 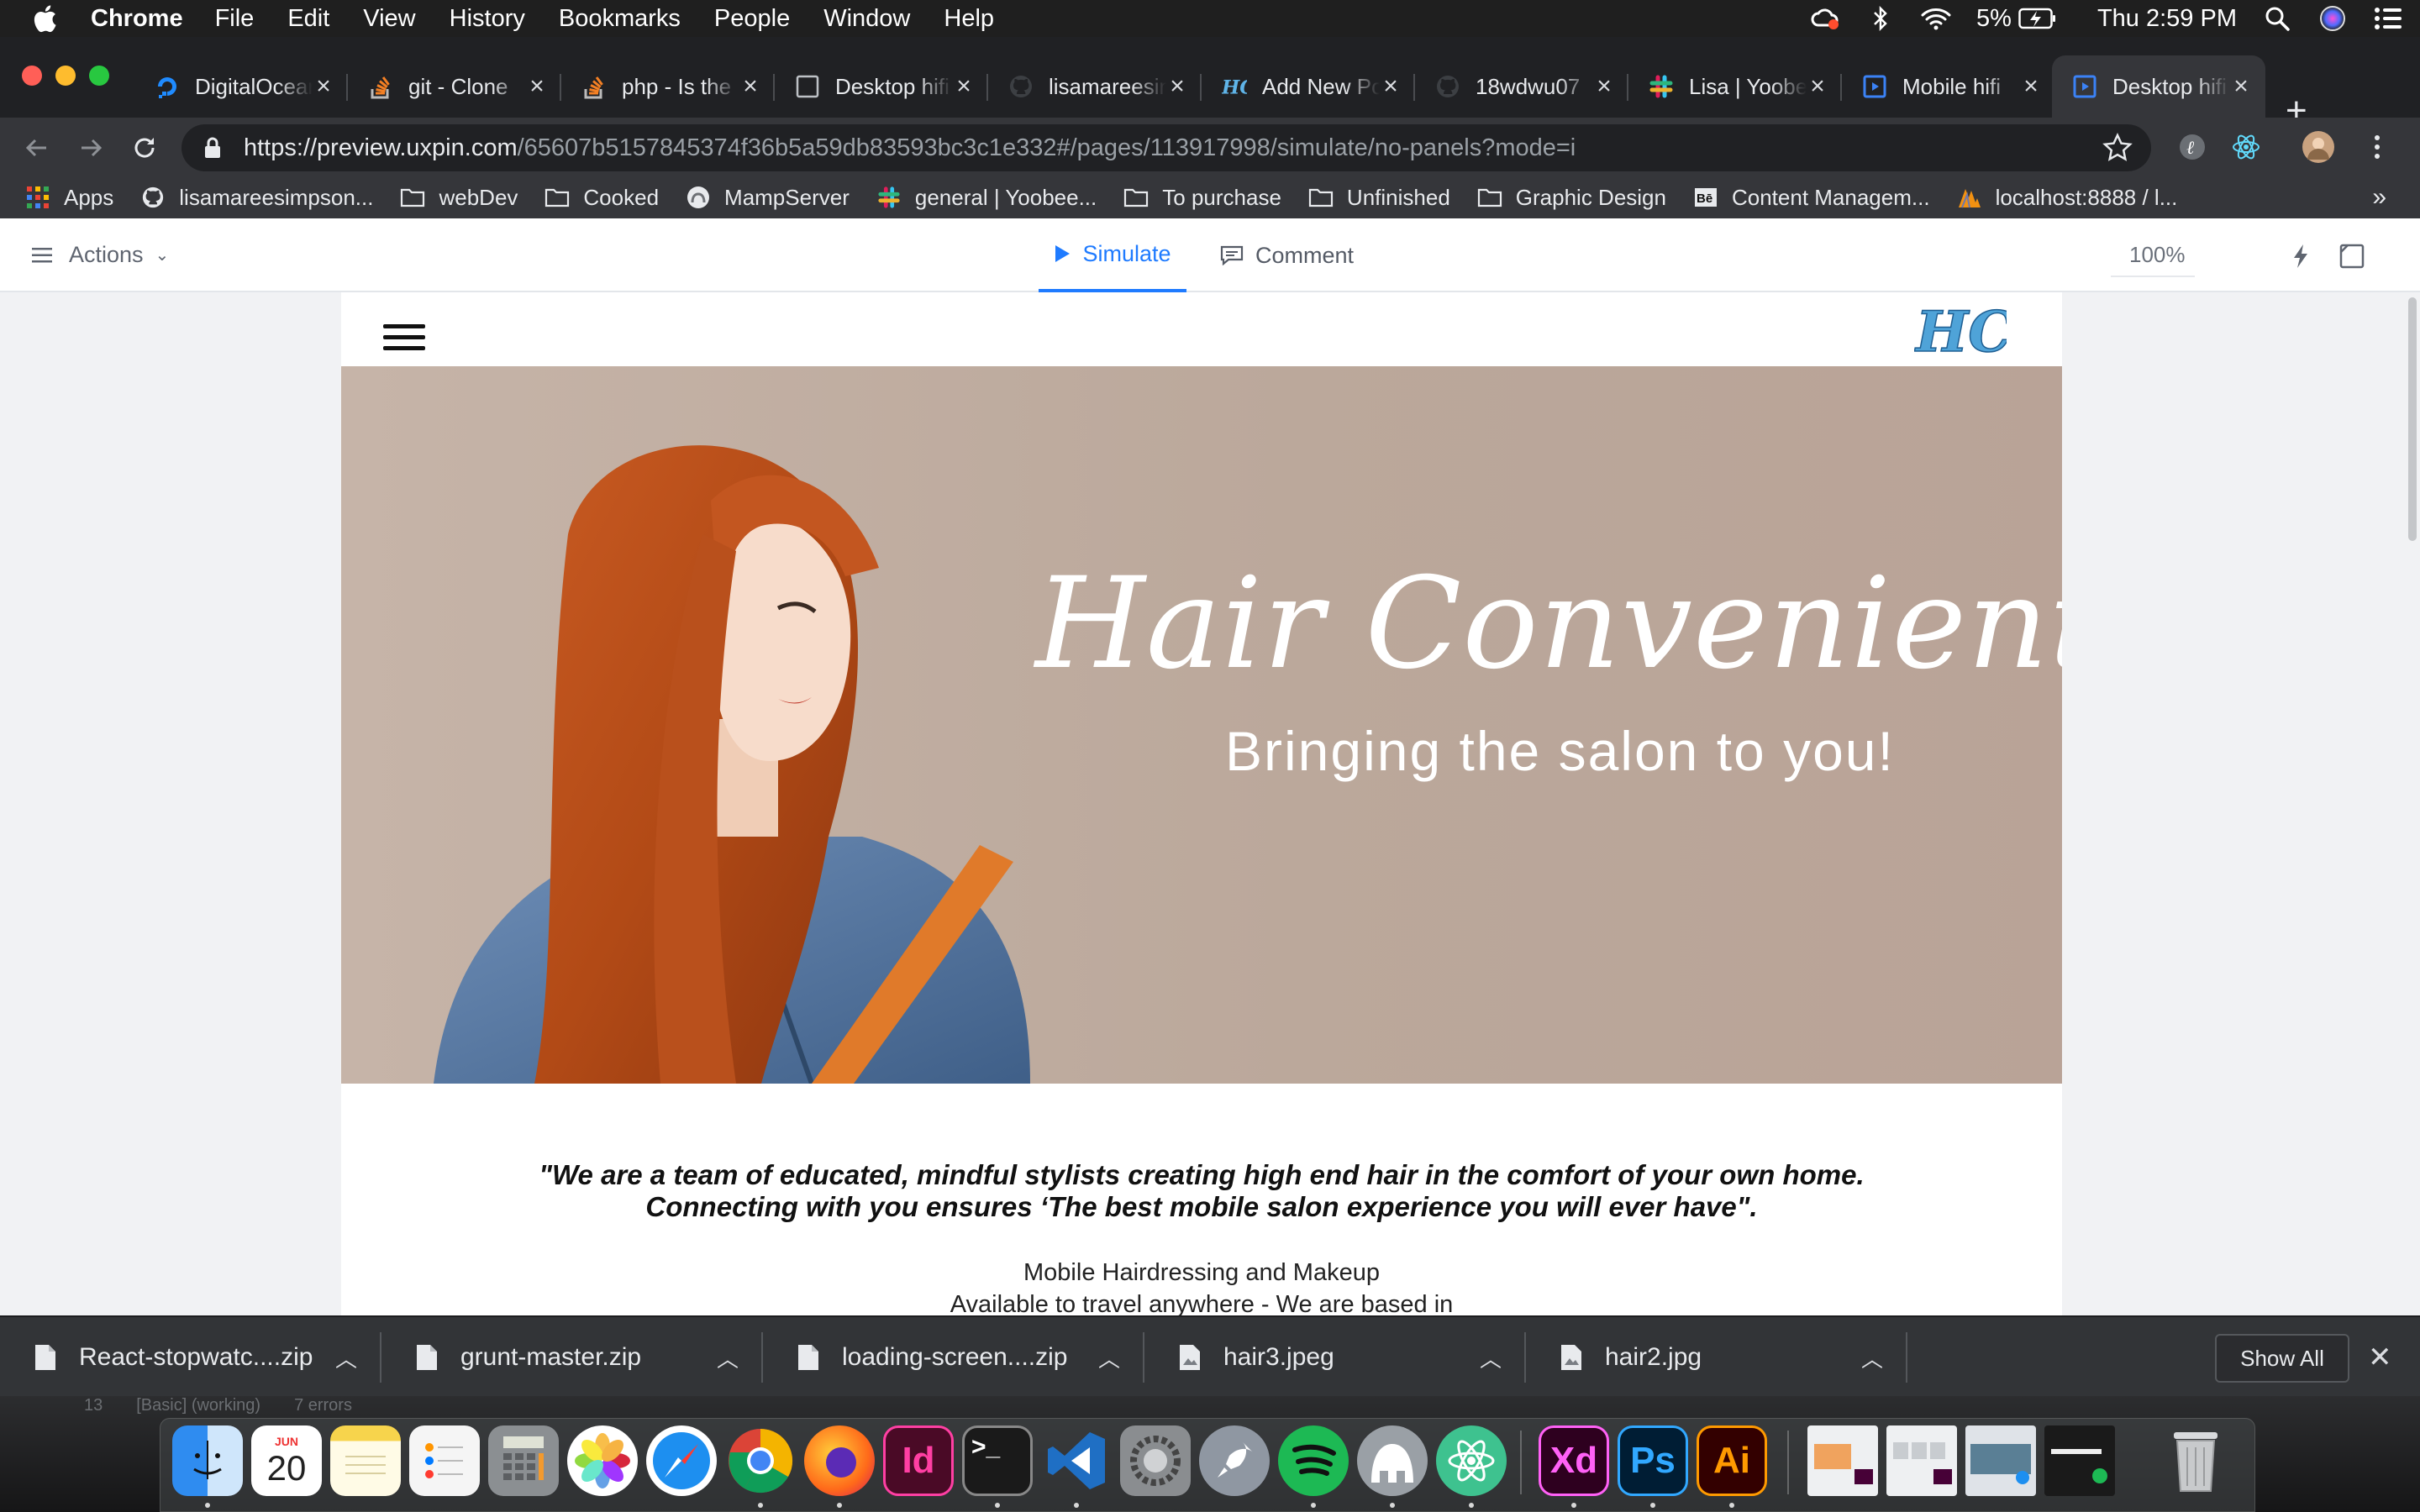 I want to click on terminal-icon: >_, so click(x=997, y=1460).